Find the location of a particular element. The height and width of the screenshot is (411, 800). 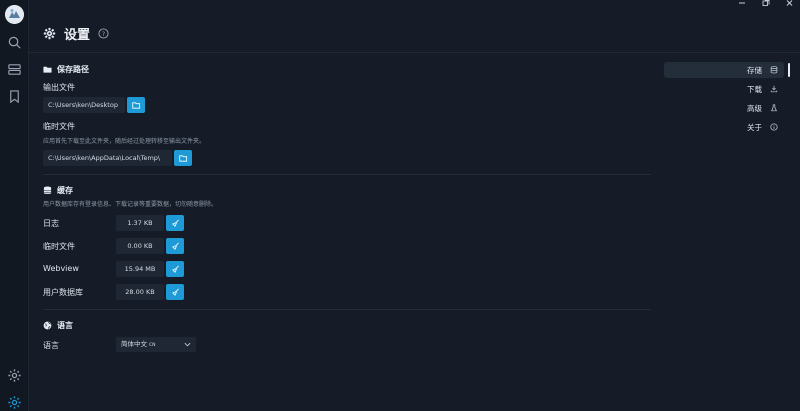

cache-row-label: 用户数据库 is located at coordinates (63, 292).